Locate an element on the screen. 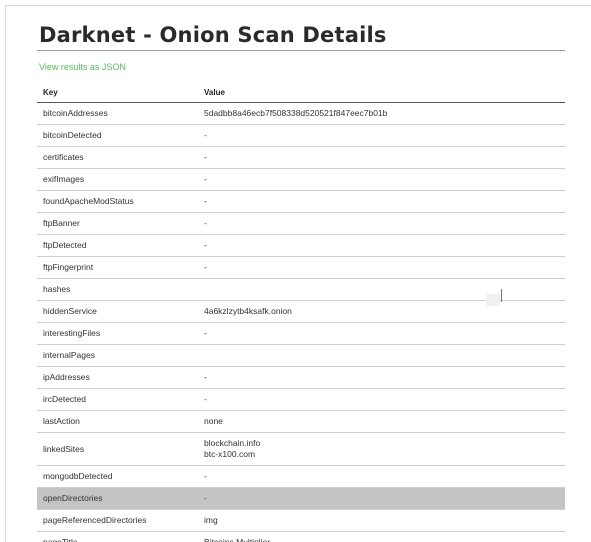 This screenshot has width=591, height=542. row-key-cell: linkedSites is located at coordinates (117, 449).